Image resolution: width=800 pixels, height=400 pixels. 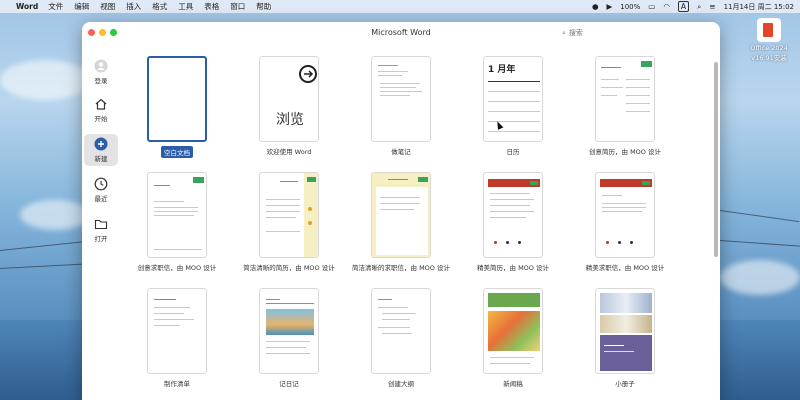 What do you see at coordinates (401, 152) in the screenshot?
I see `template-label: 做笔记` at bounding box center [401, 152].